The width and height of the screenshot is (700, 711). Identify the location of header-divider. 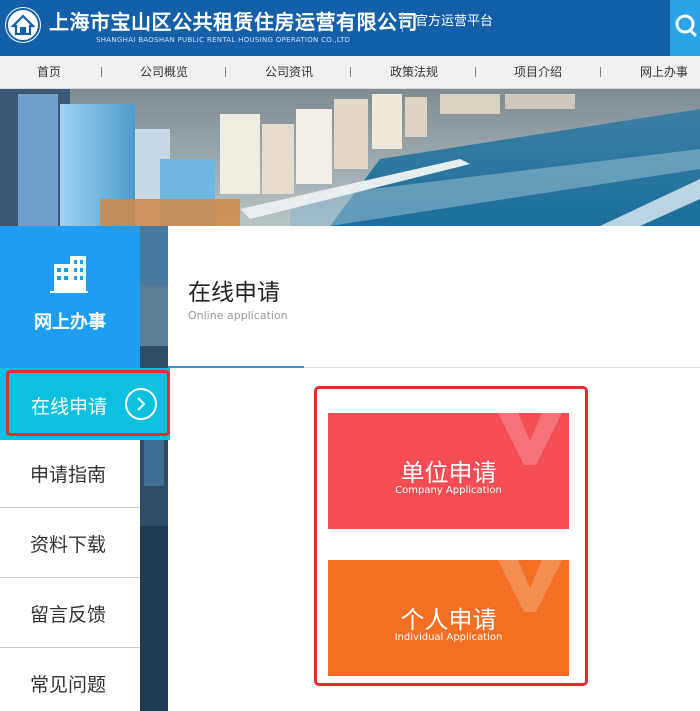
(402, 22).